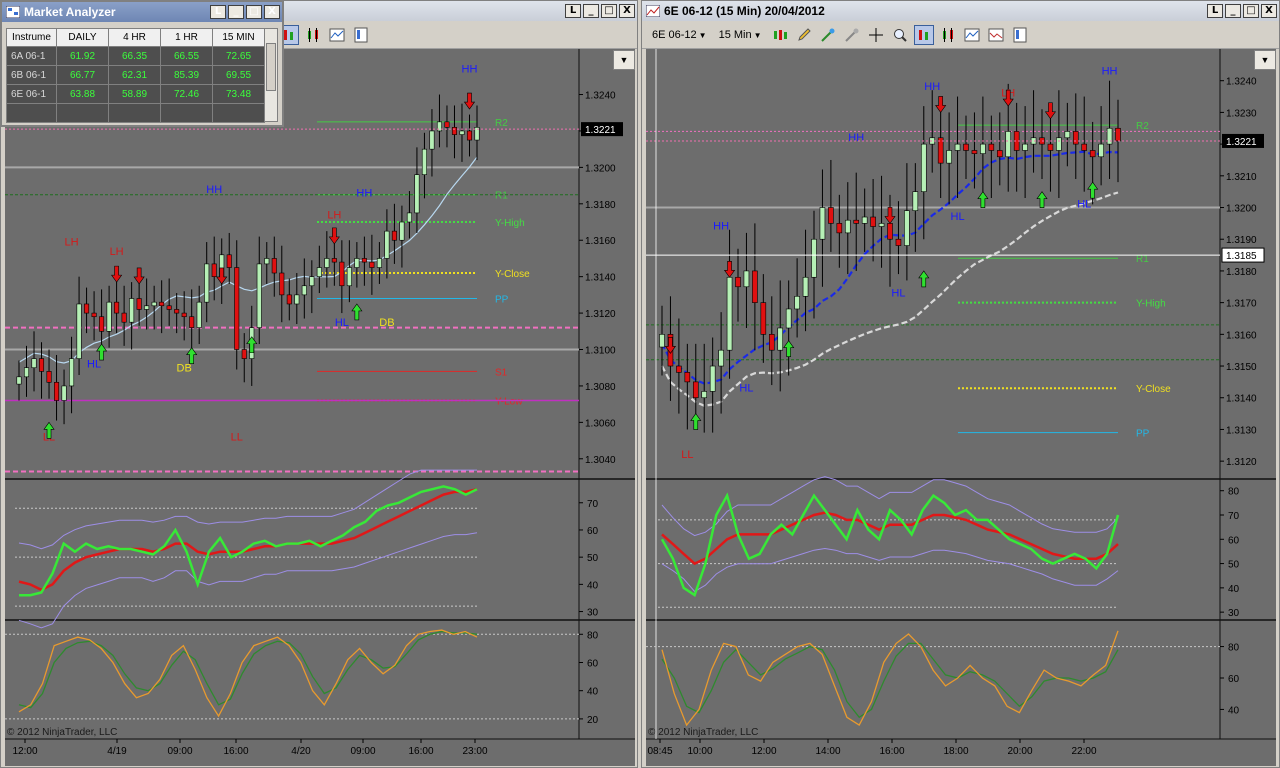 Image resolution: width=1280 pixels, height=768 pixels. I want to click on column-header: 1 HR, so click(186, 37).